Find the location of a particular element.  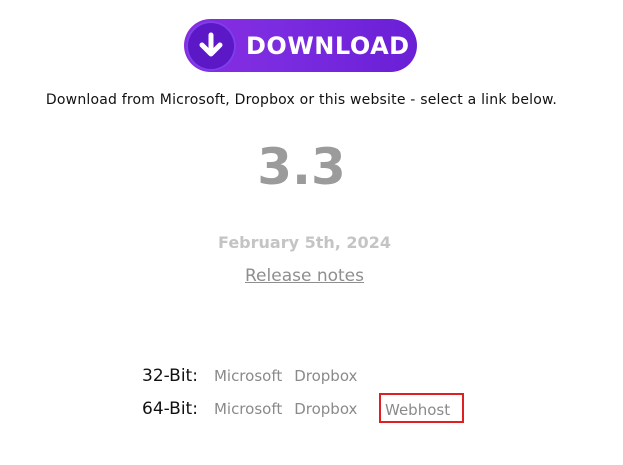

link-32-microsoft: Microsoft is located at coordinates (248, 376).